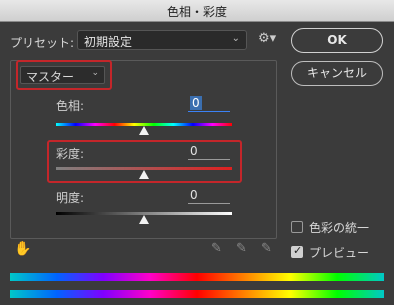 Image resolution: width=394 pixels, height=305 pixels. Describe the element at coordinates (337, 73) in the screenshot. I see `cancel-button: キャンセル` at that location.